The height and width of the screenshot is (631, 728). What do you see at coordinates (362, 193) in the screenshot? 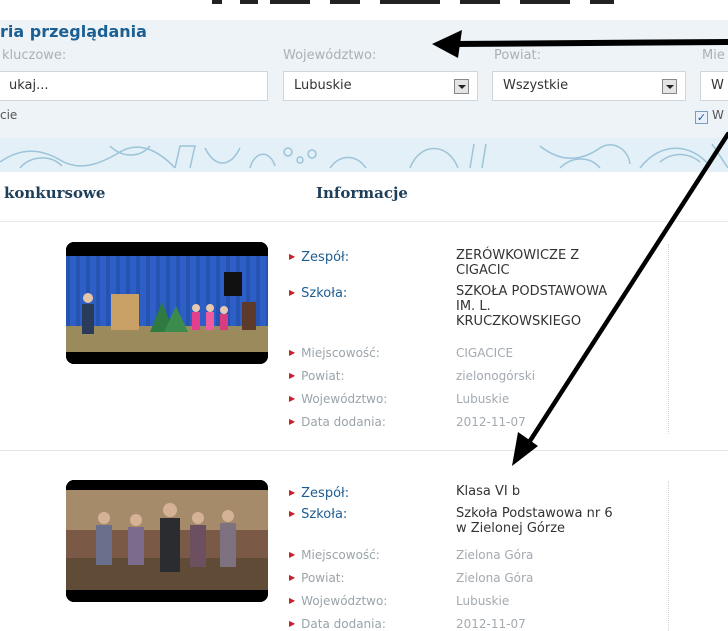
I see `column-header-info: Informacje` at bounding box center [362, 193].